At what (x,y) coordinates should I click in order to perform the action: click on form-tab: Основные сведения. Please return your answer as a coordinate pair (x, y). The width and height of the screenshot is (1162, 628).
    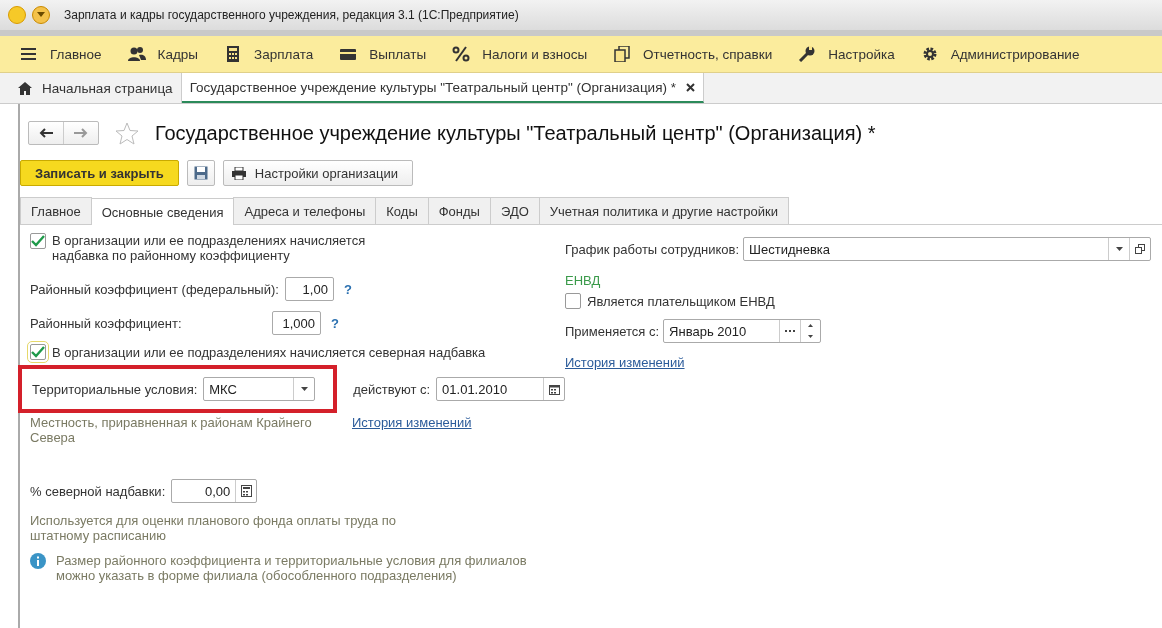
    Looking at the image, I should click on (162, 211).